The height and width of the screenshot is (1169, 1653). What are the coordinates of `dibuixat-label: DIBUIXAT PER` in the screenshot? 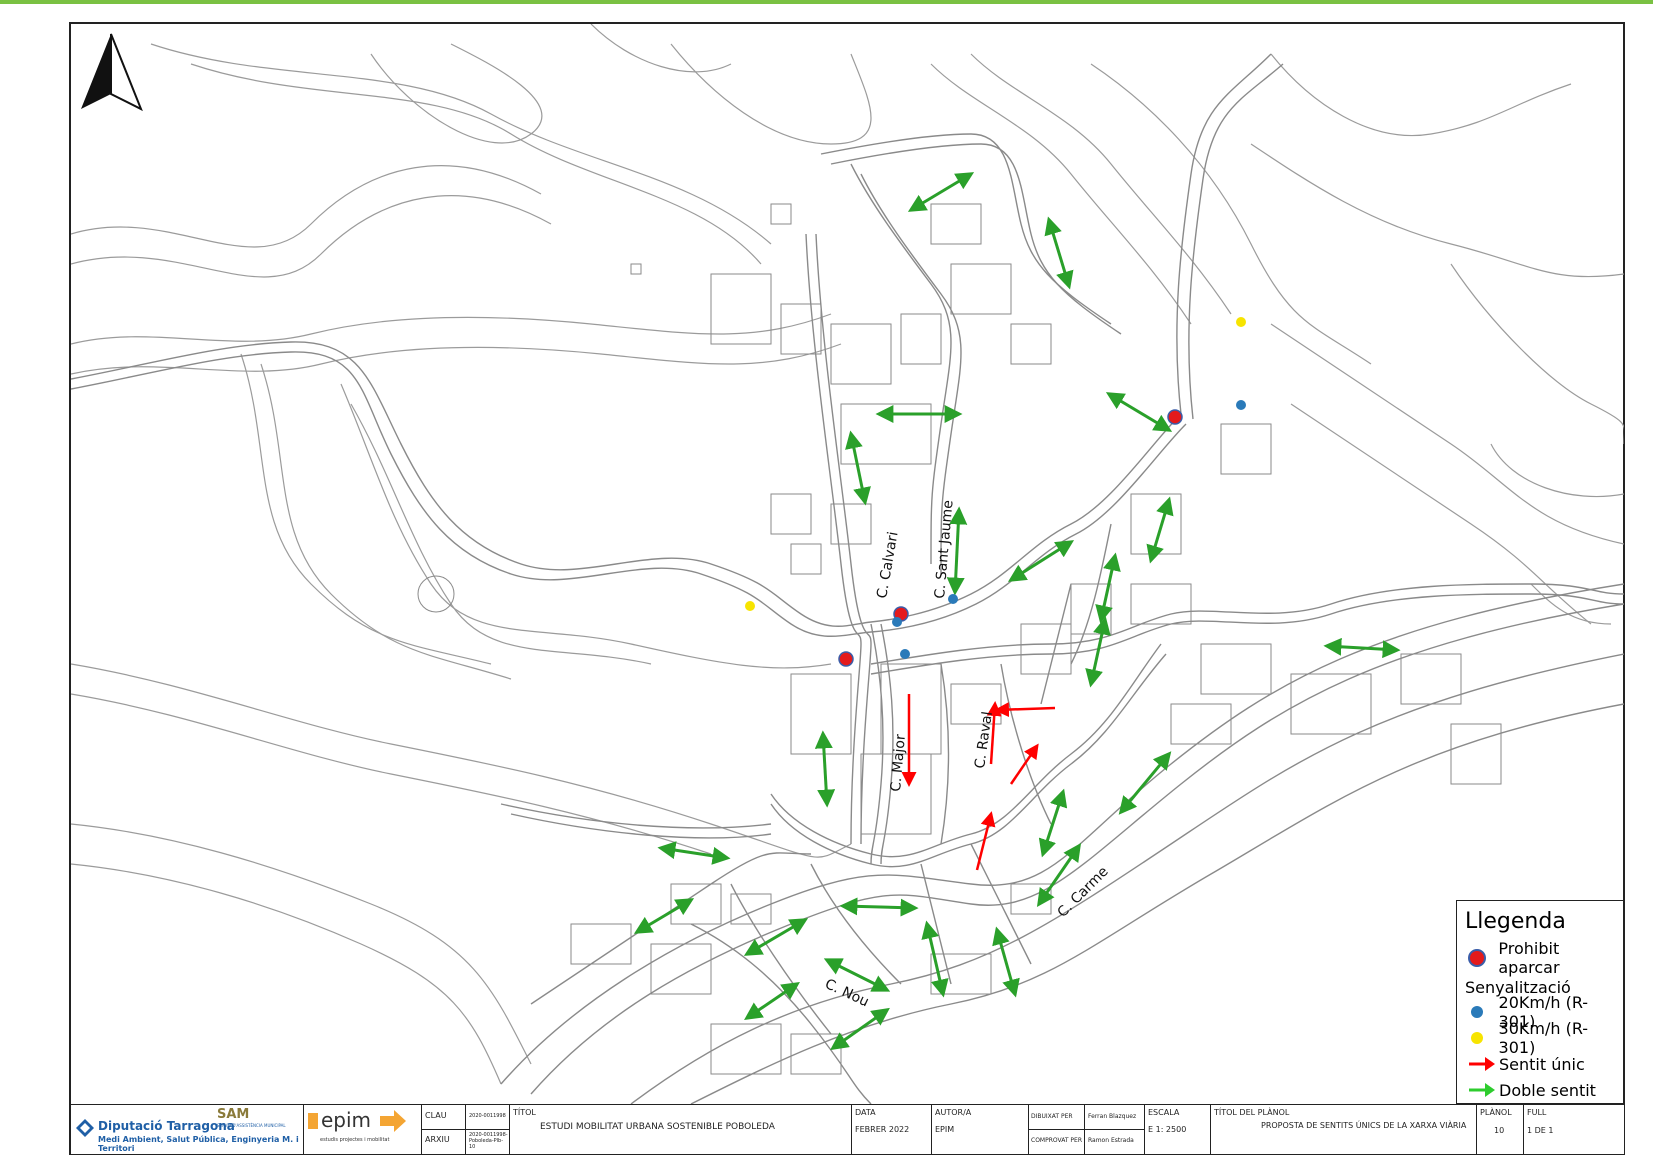 It's located at (1052, 1116).